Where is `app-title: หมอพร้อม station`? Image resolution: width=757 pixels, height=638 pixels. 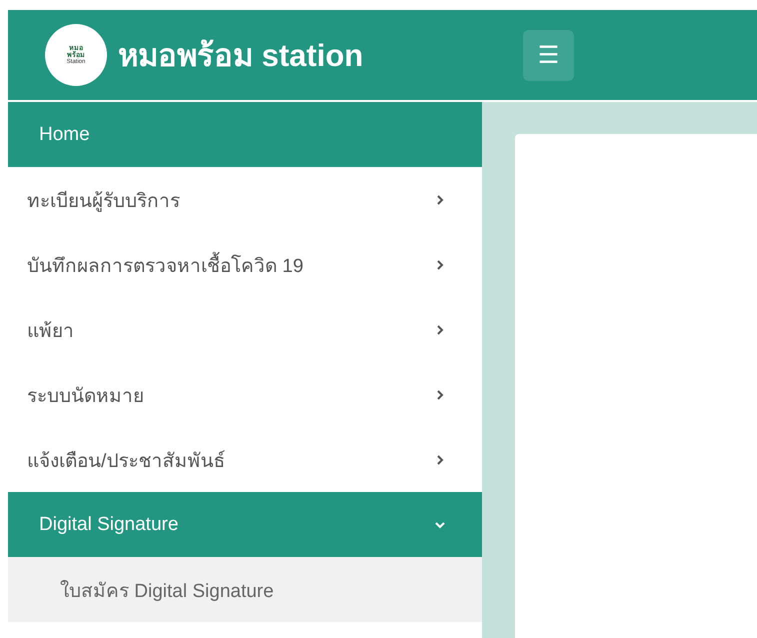
app-title: หมอพร้อม station is located at coordinates (241, 56).